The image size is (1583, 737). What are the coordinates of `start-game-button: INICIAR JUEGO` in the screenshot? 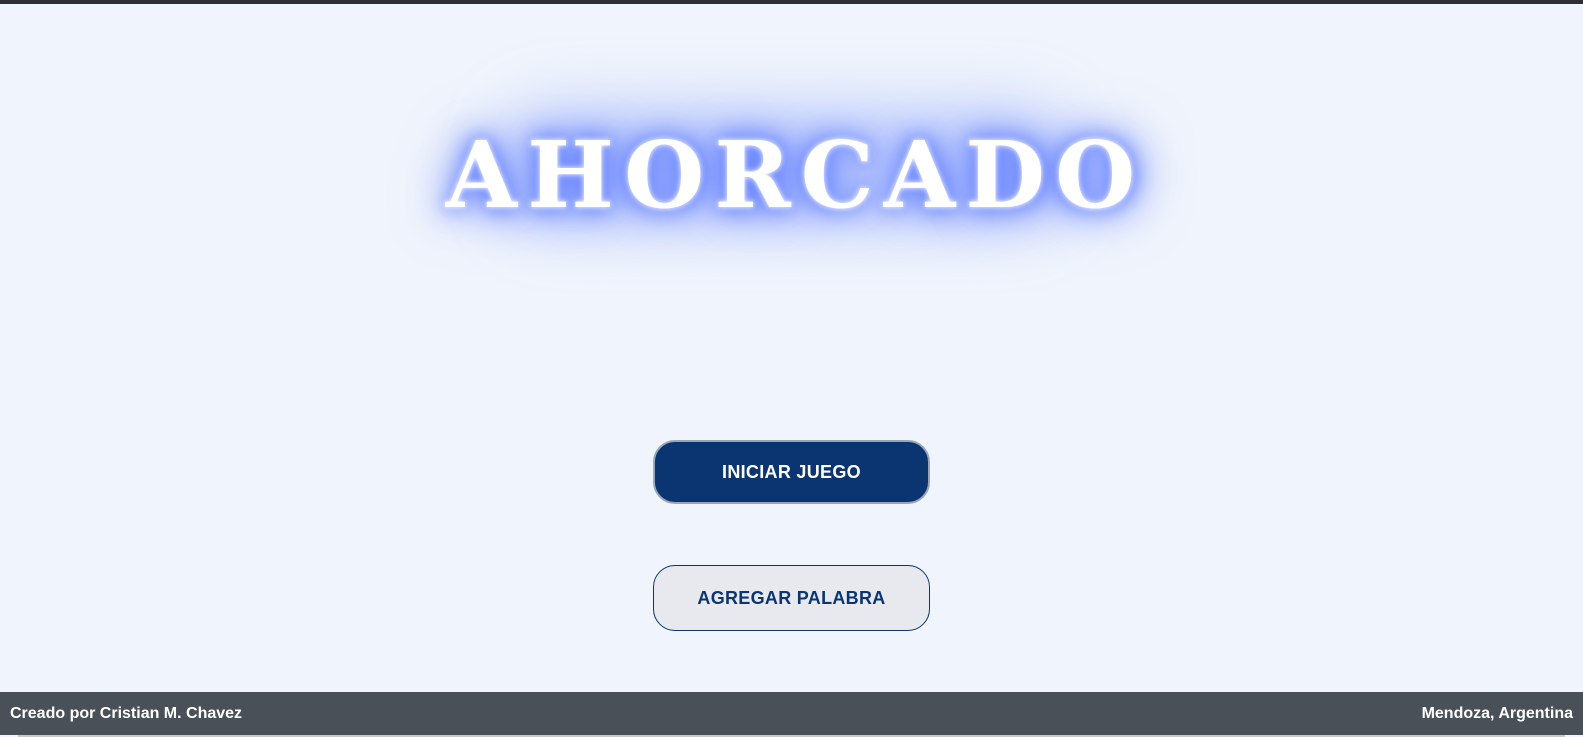 It's located at (791, 472).